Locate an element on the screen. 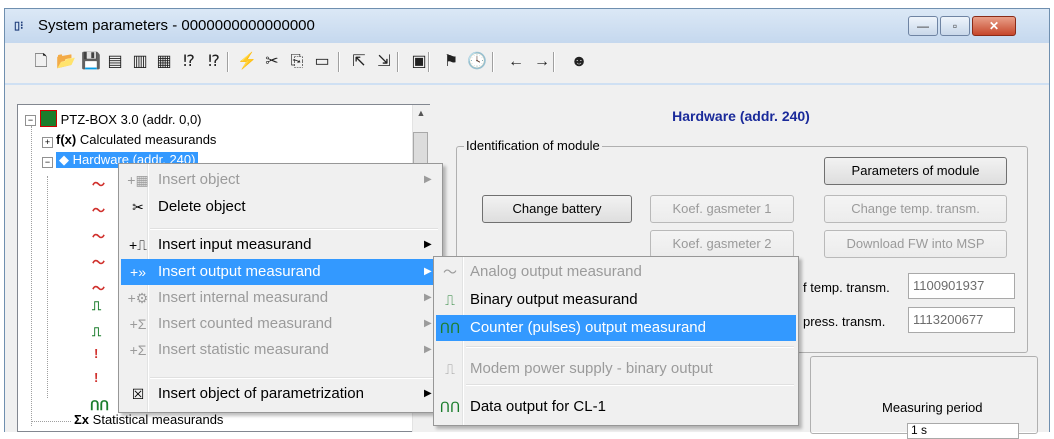 The image size is (1054, 439). press-transm-field: 1113200677 is located at coordinates (961, 320).